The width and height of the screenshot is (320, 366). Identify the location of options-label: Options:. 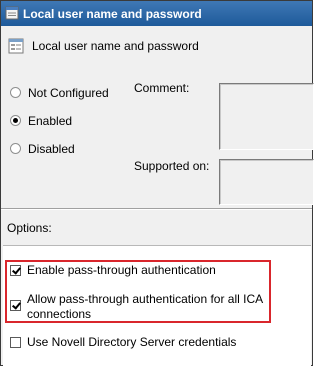
(29, 228).